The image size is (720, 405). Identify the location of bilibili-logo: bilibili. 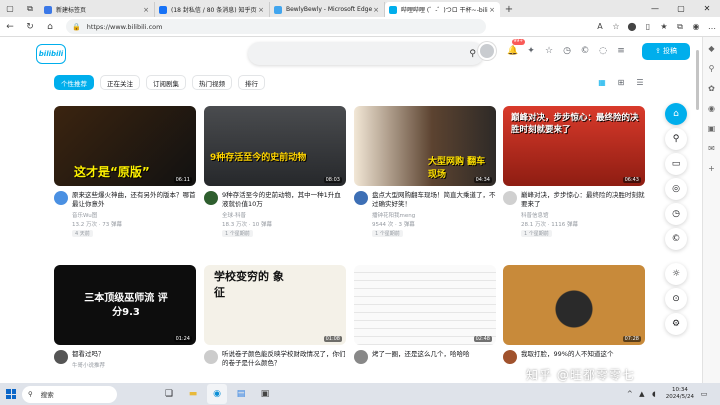
(51, 54).